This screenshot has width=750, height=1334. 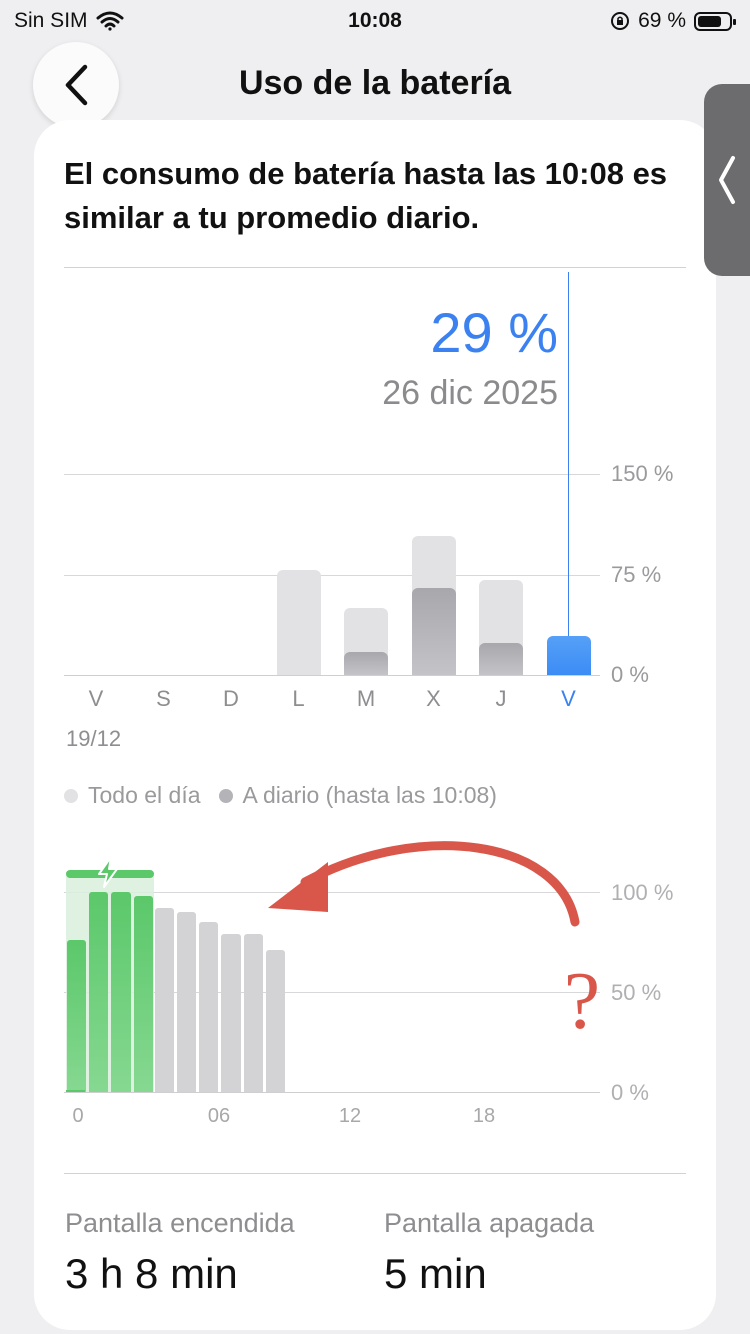 What do you see at coordinates (582, 1000) in the screenshot?
I see `question-mark: ?` at bounding box center [582, 1000].